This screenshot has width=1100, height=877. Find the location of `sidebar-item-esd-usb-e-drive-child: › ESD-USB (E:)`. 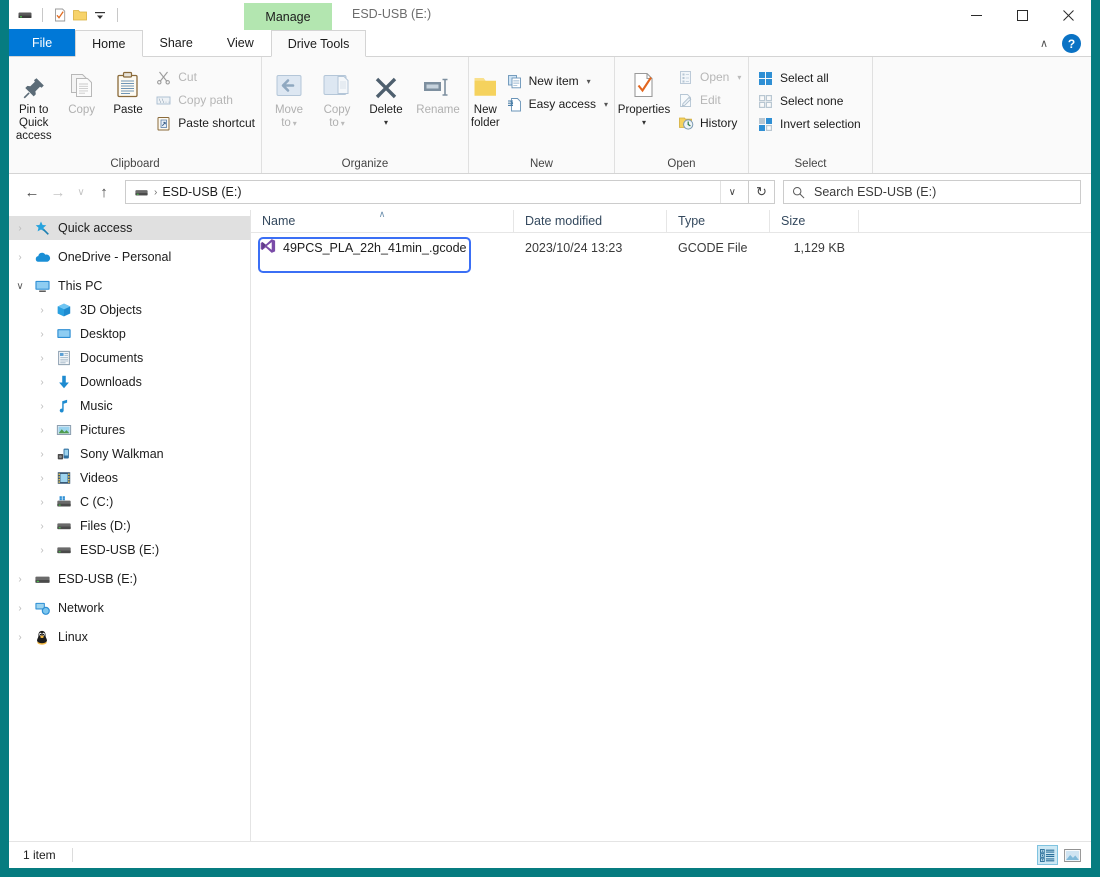

sidebar-item-esd-usb-e-drive-child: › ESD-USB (E:) is located at coordinates (129, 550).